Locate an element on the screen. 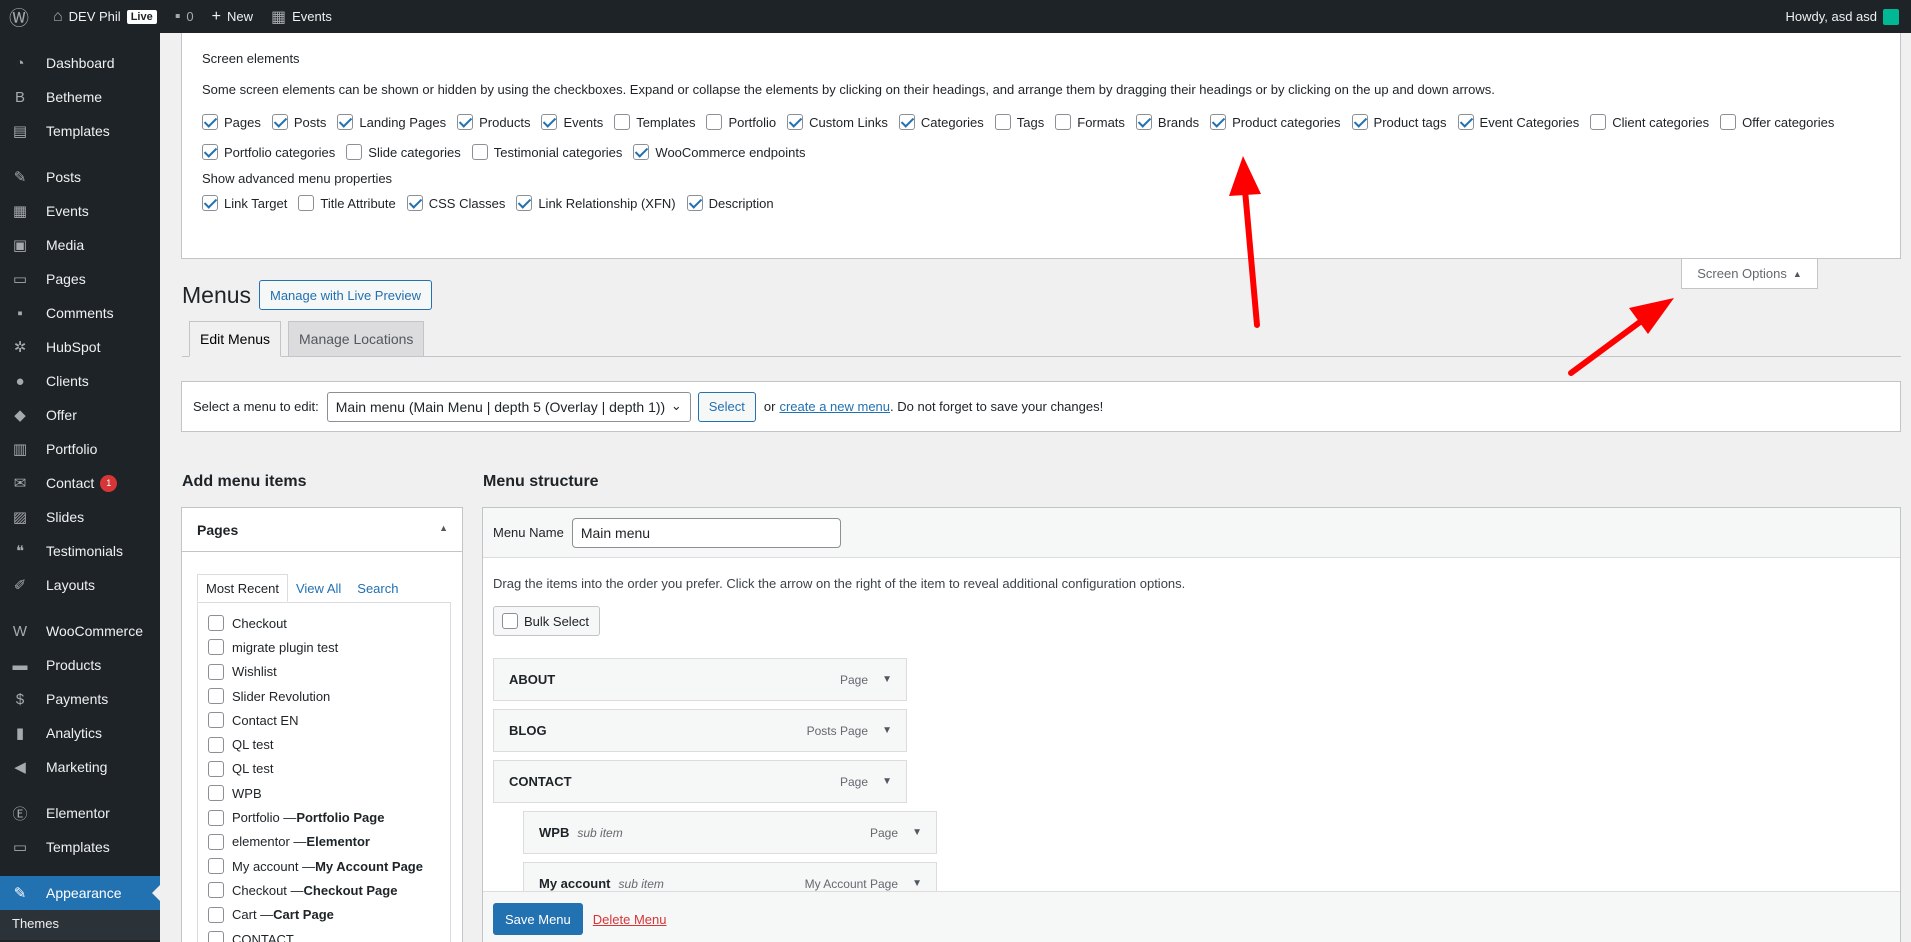 The width and height of the screenshot is (1911, 942). select-button: Select is located at coordinates (726, 406).